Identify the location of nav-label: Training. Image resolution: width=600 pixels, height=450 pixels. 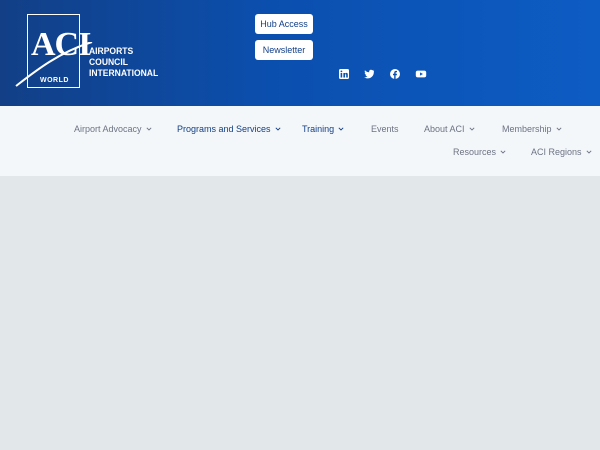
(318, 129).